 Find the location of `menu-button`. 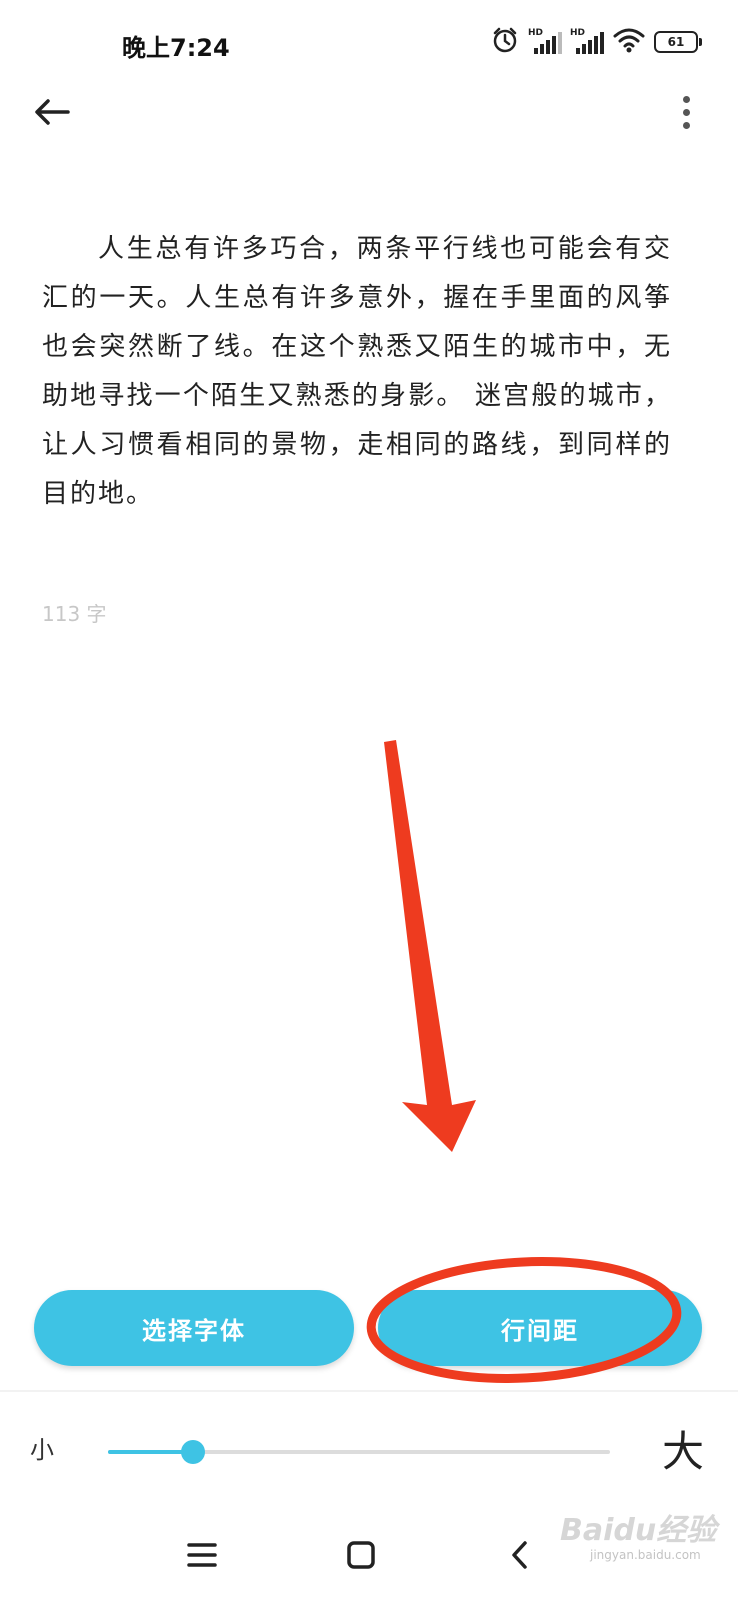

menu-button is located at coordinates (202, 1555).